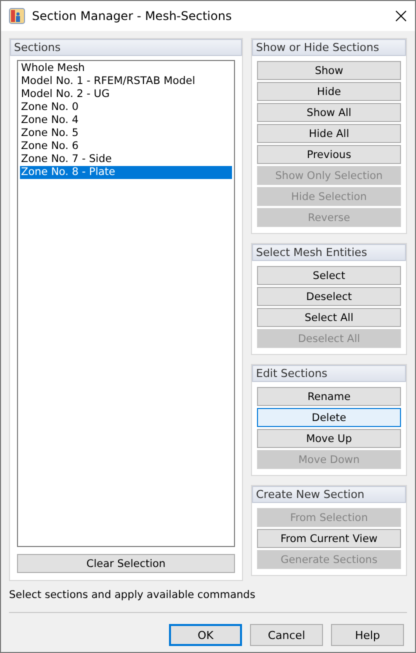 The image size is (416, 653). I want to click on list-item: Zone No. 5, so click(126, 133).